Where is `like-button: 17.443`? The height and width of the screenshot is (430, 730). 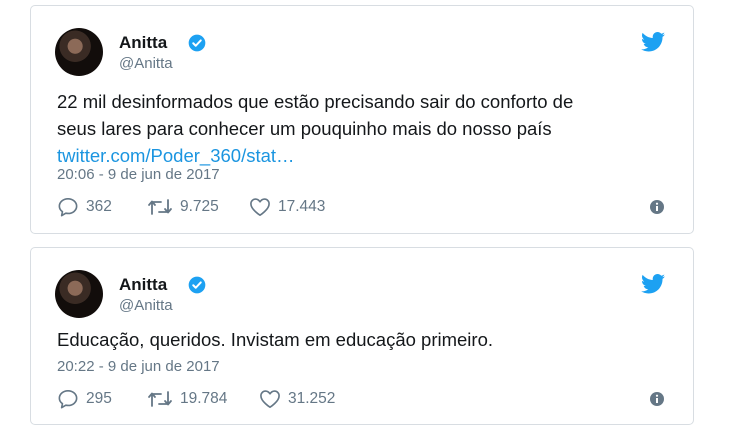
like-button: 17.443 is located at coordinates (287, 207).